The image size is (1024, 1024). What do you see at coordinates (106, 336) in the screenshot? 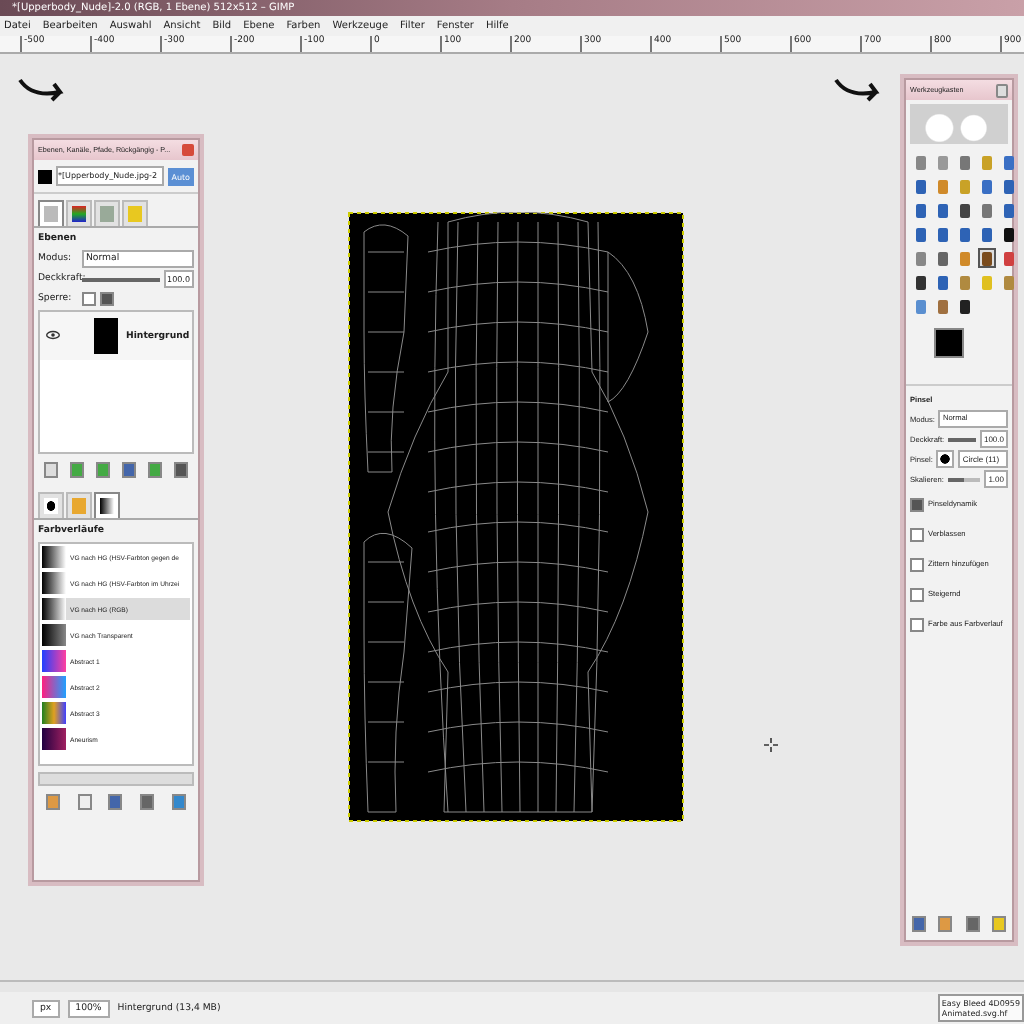
I see `layer-thumbnail` at bounding box center [106, 336].